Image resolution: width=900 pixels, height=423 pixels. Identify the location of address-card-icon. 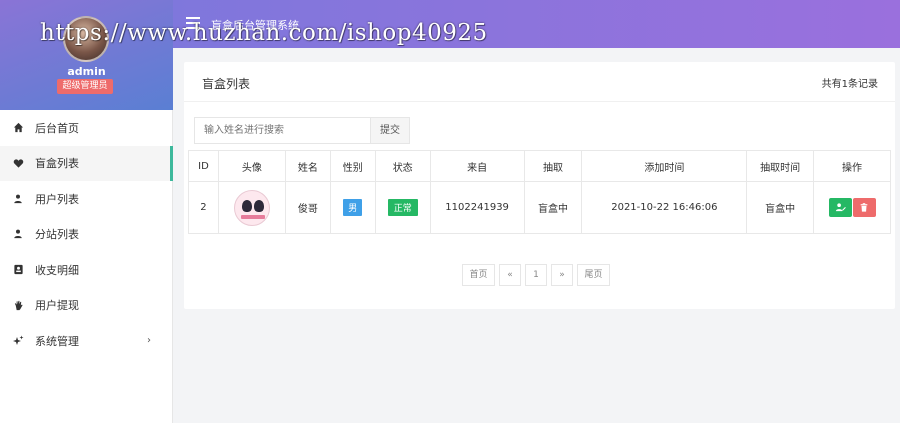
(18, 270).